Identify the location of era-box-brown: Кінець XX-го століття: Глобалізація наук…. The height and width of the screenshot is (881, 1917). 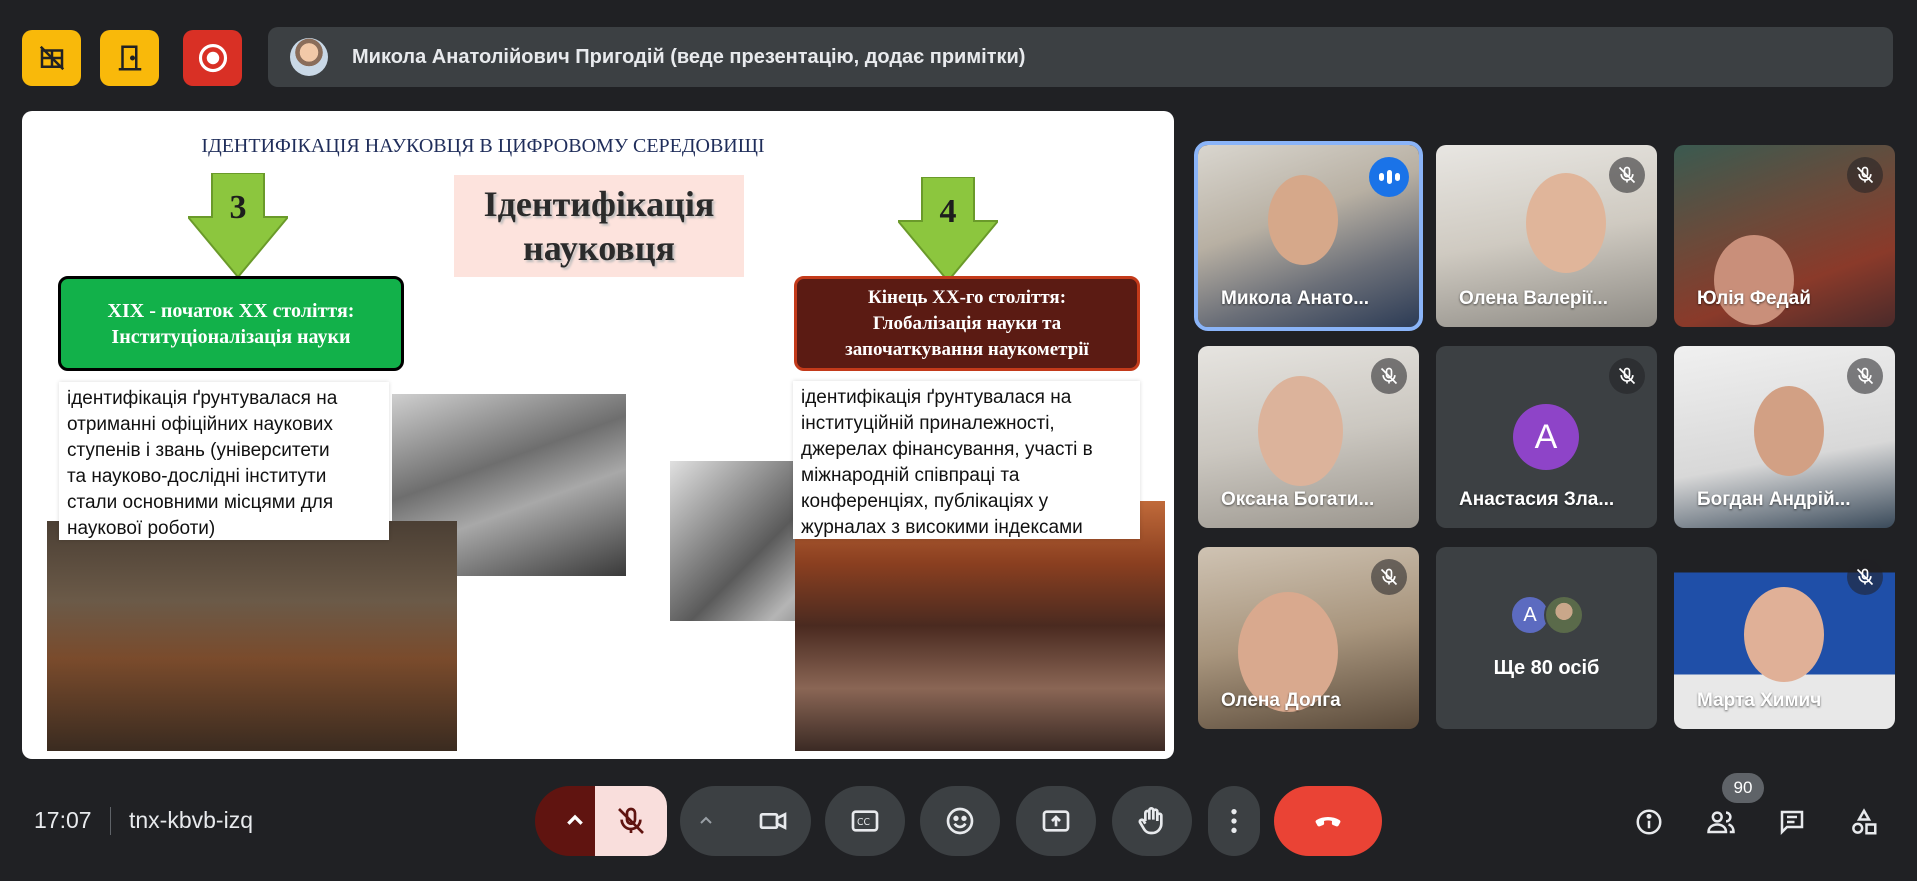
(967, 323).